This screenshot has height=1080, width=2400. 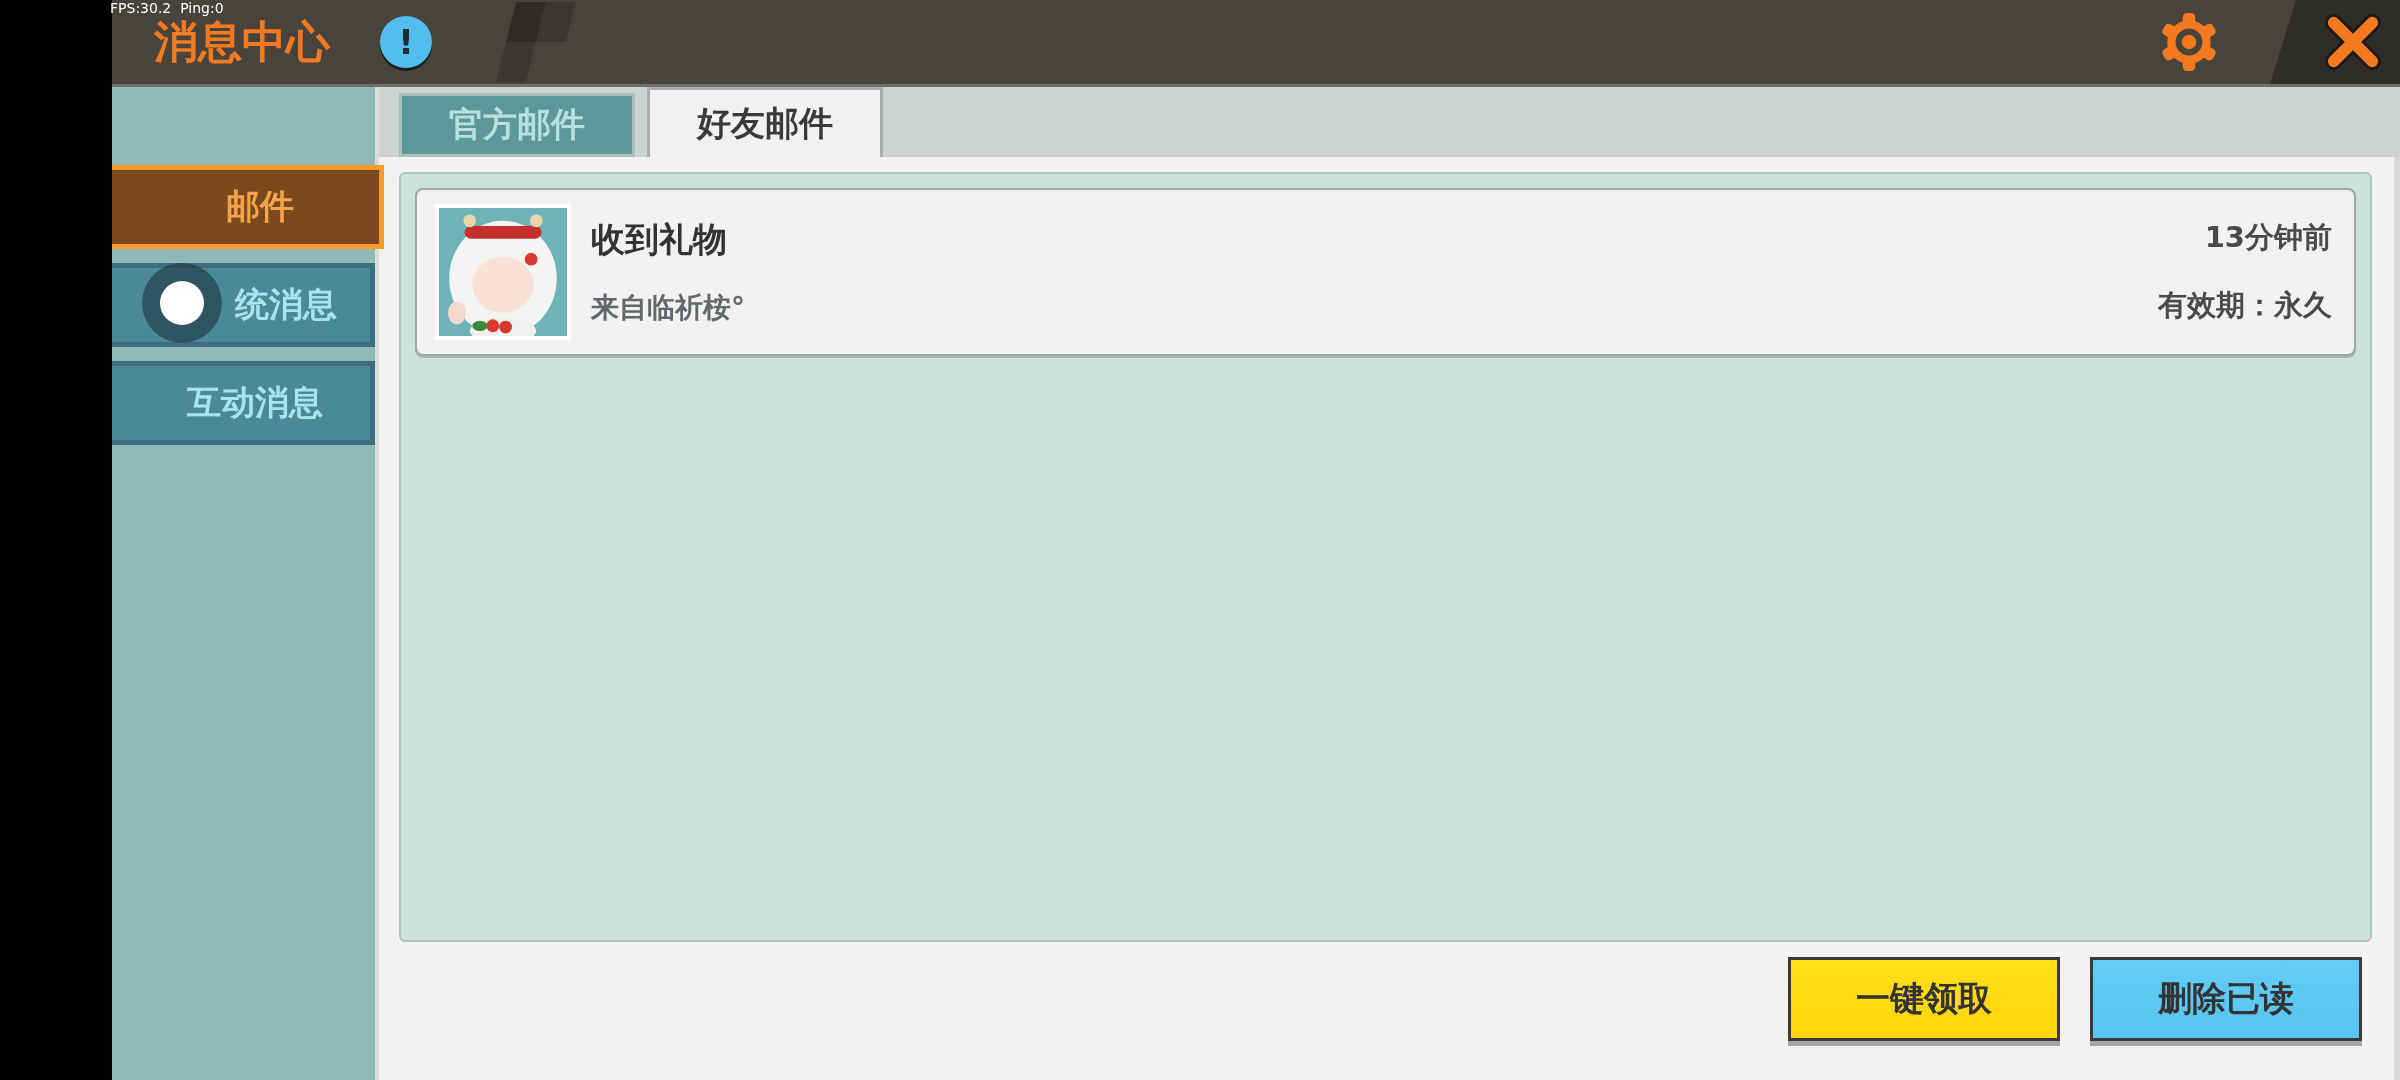 I want to click on window-title: 消息中心, so click(x=242, y=42).